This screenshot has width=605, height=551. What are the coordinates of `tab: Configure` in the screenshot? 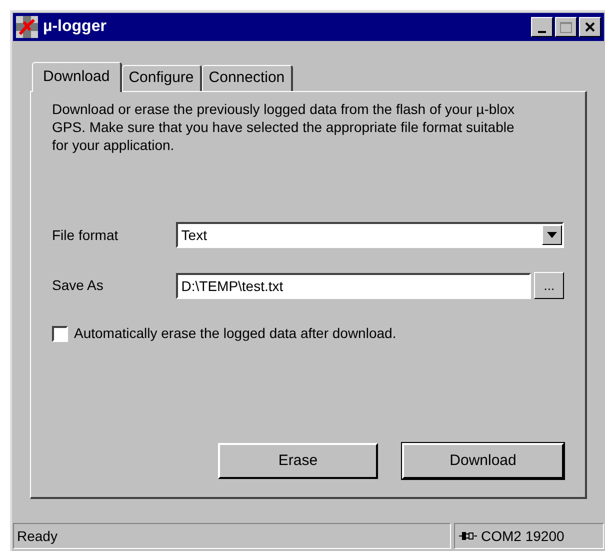 It's located at (162, 78).